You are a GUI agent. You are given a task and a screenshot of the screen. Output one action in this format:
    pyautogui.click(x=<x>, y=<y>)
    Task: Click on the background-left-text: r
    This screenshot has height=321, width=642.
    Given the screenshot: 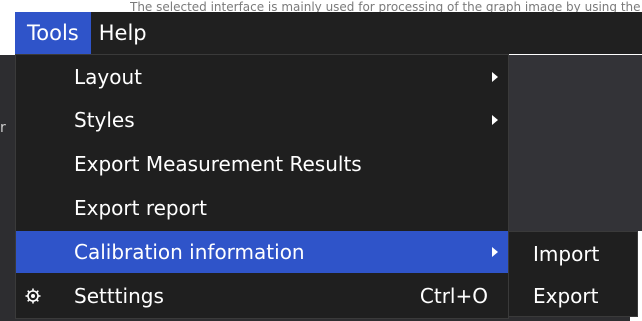 What is the action you would take?
    pyautogui.click(x=3, y=128)
    